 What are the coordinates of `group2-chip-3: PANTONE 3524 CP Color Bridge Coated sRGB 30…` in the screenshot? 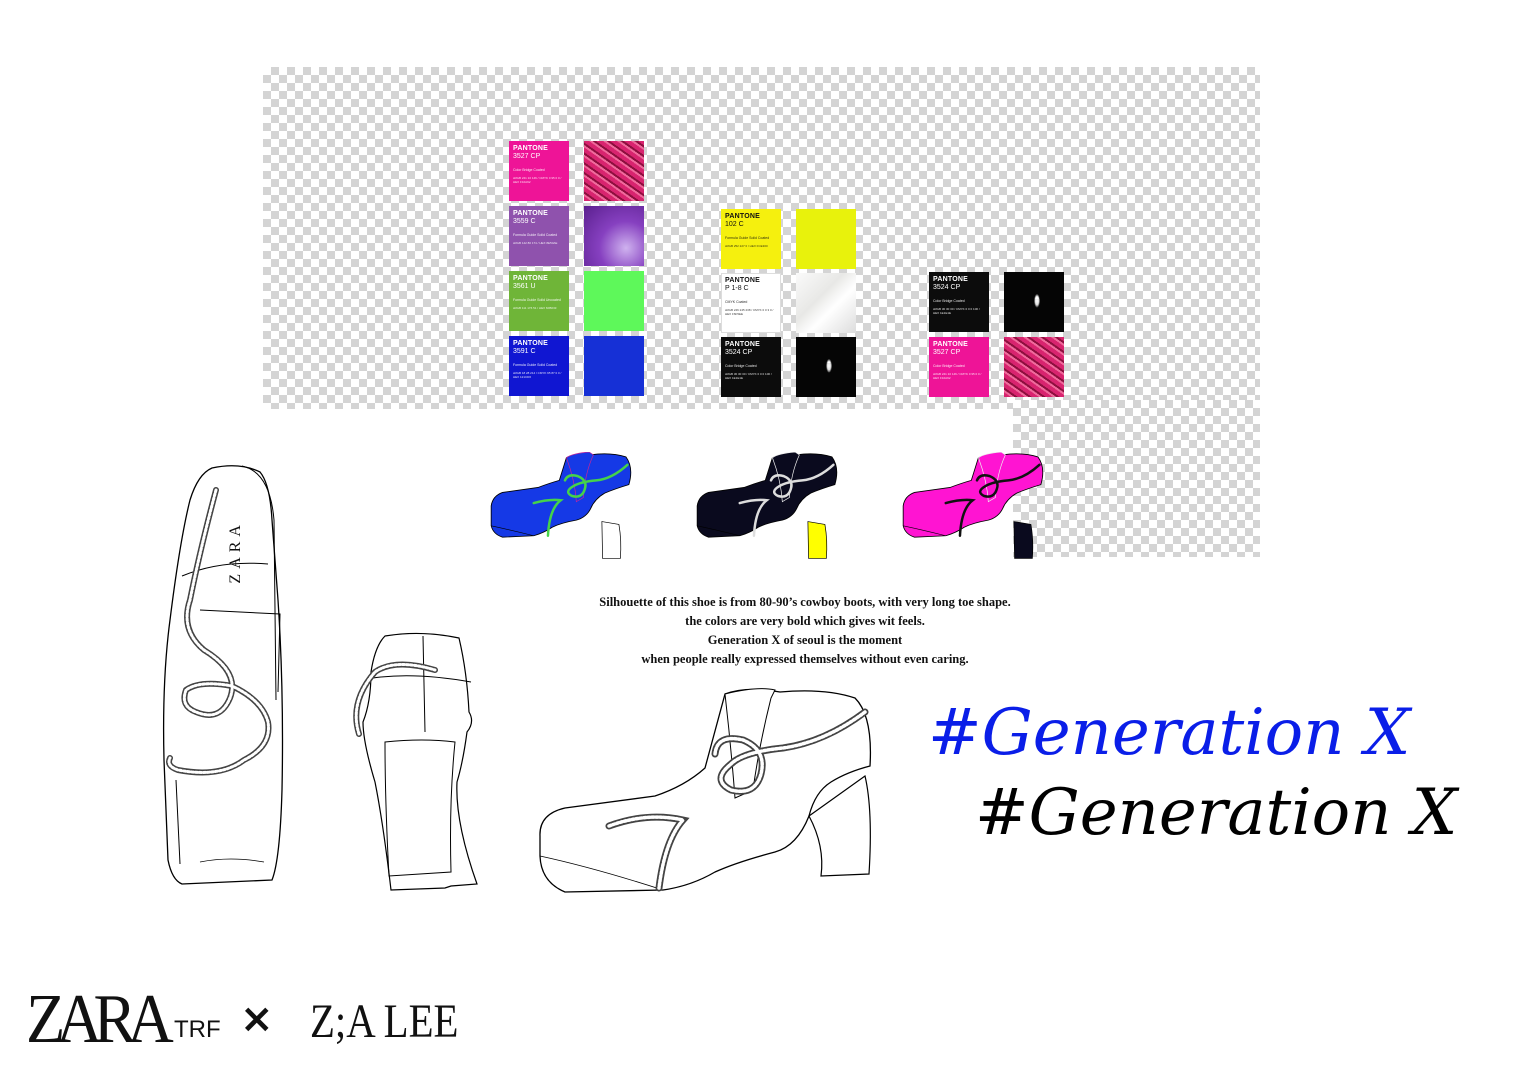 It's located at (751, 367).